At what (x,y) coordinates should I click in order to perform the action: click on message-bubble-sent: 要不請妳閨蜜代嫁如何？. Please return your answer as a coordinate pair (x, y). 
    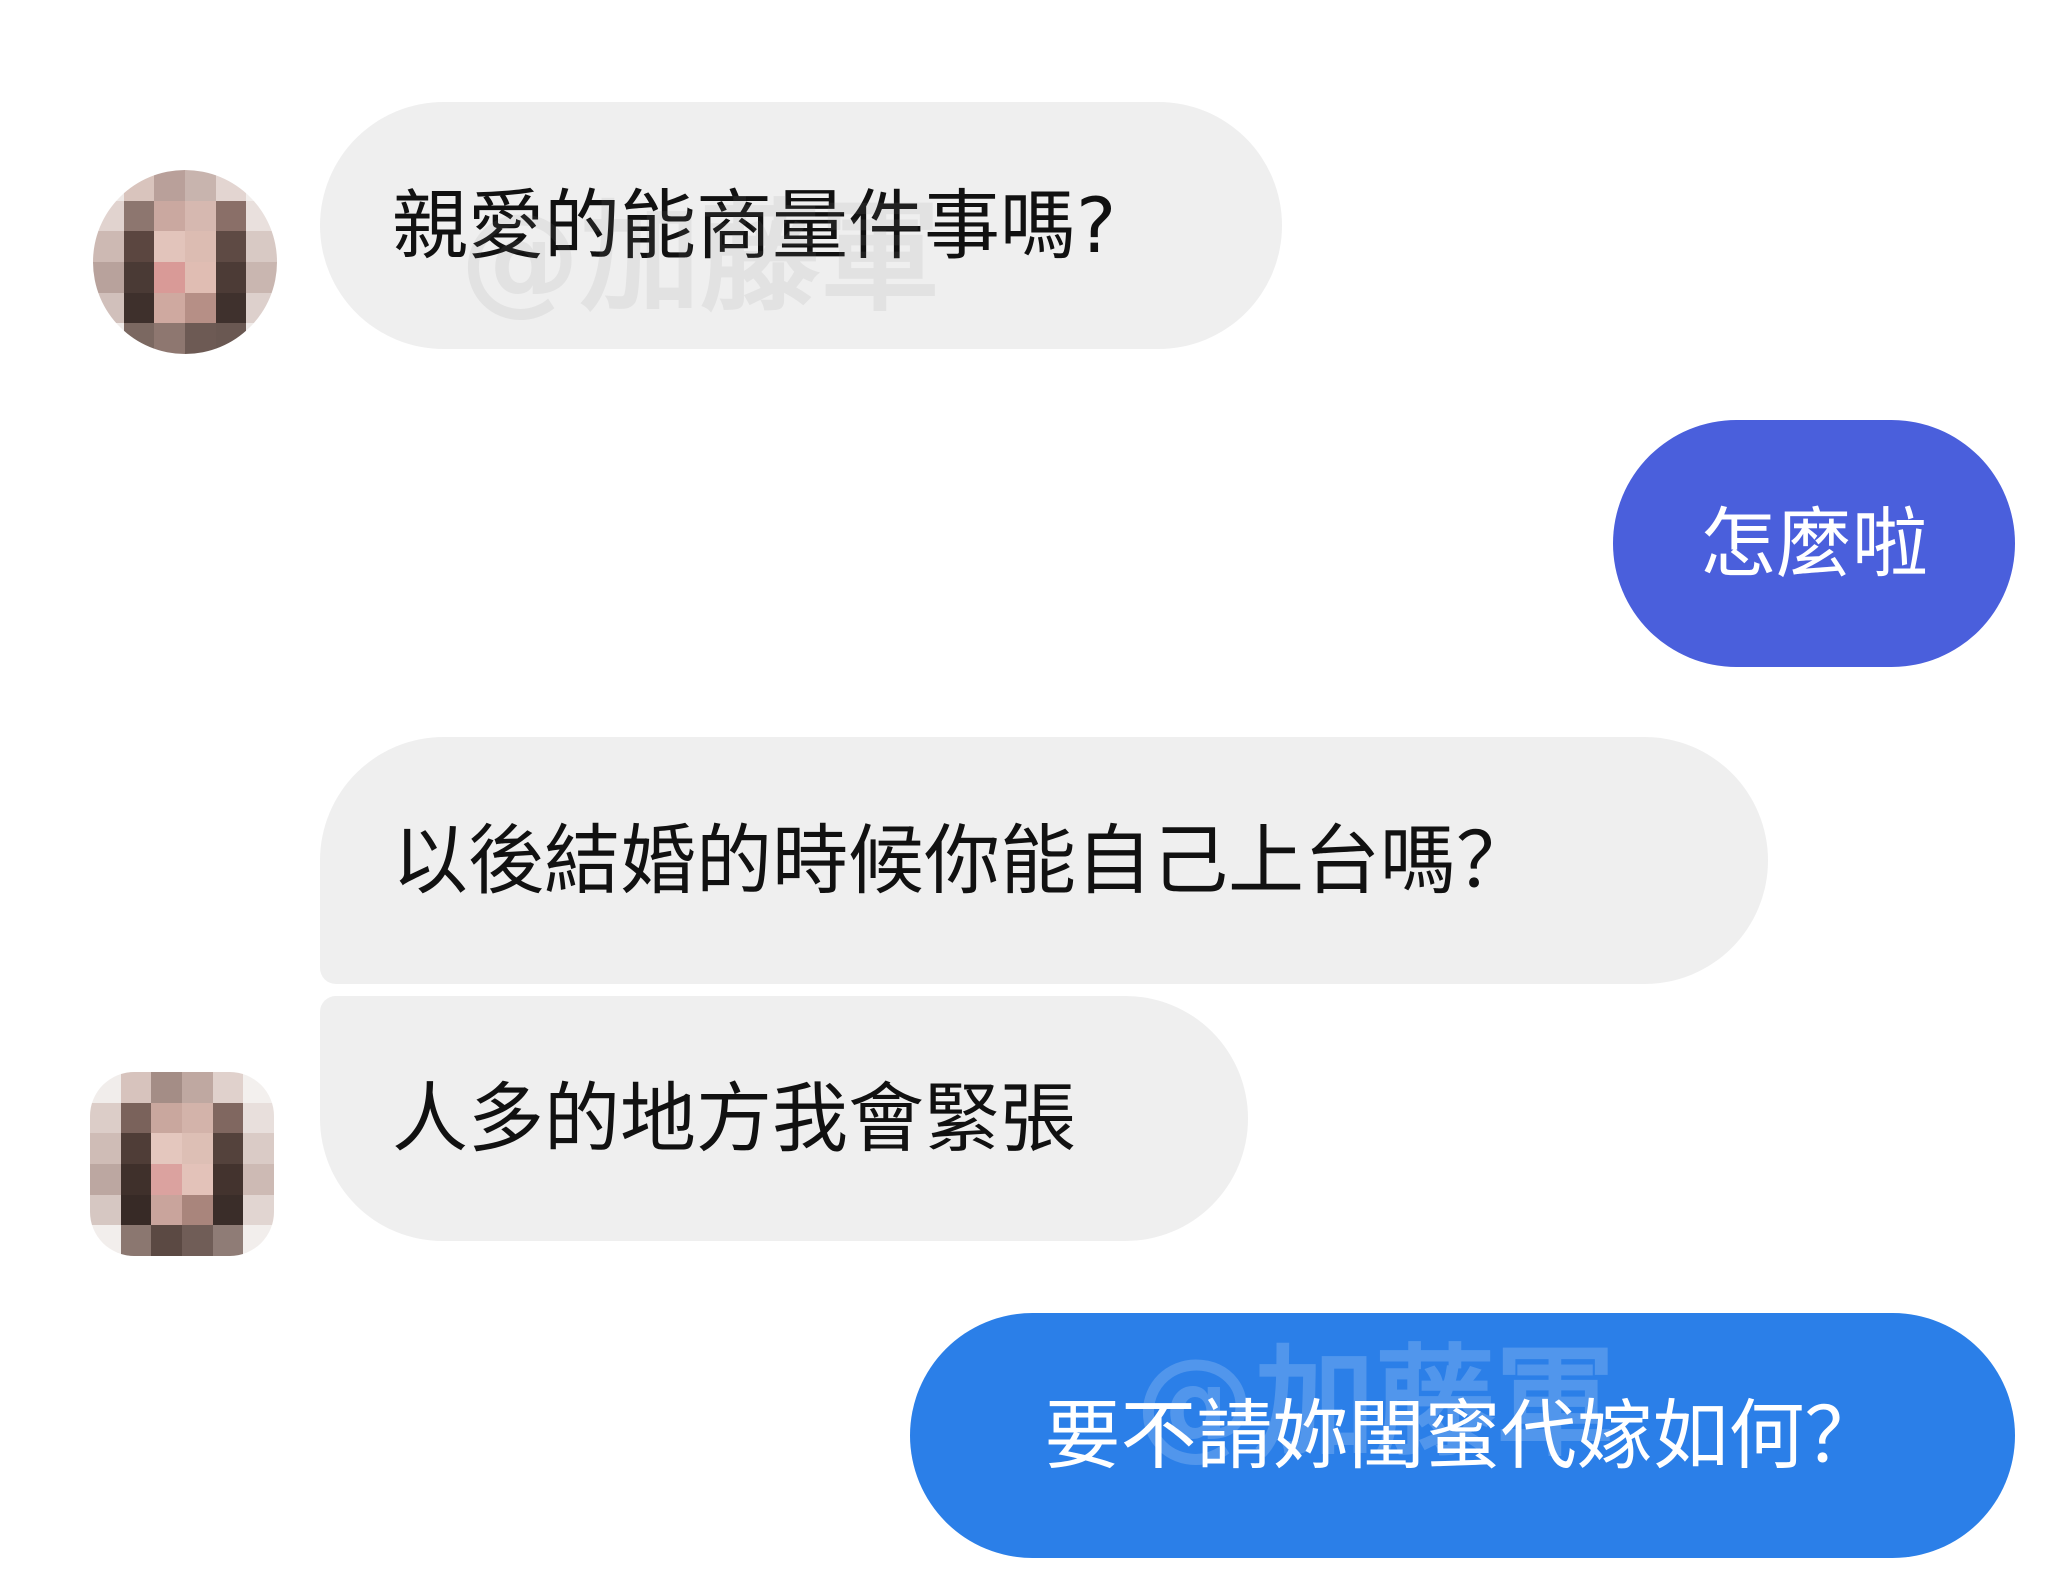
    Looking at the image, I should click on (1462, 1435).